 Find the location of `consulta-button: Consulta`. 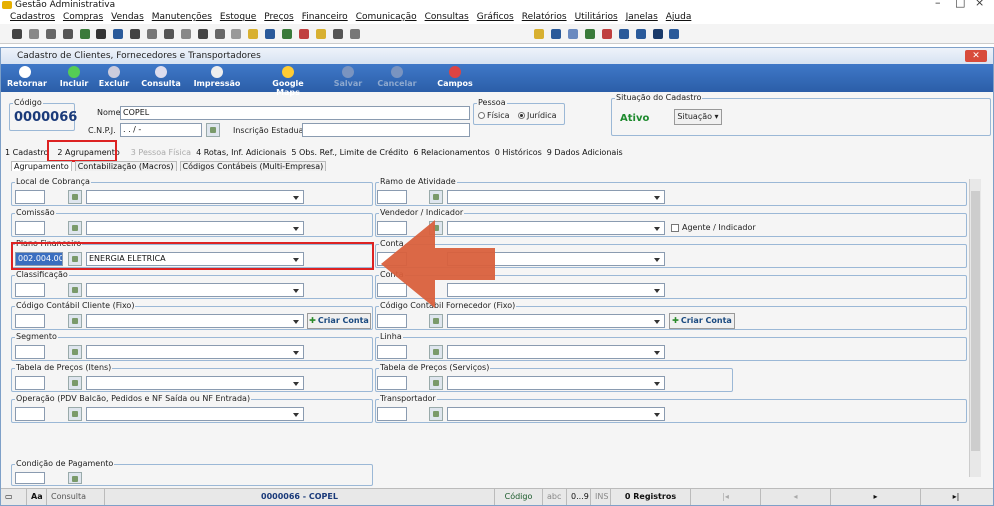

consulta-button: Consulta is located at coordinates (161, 77).